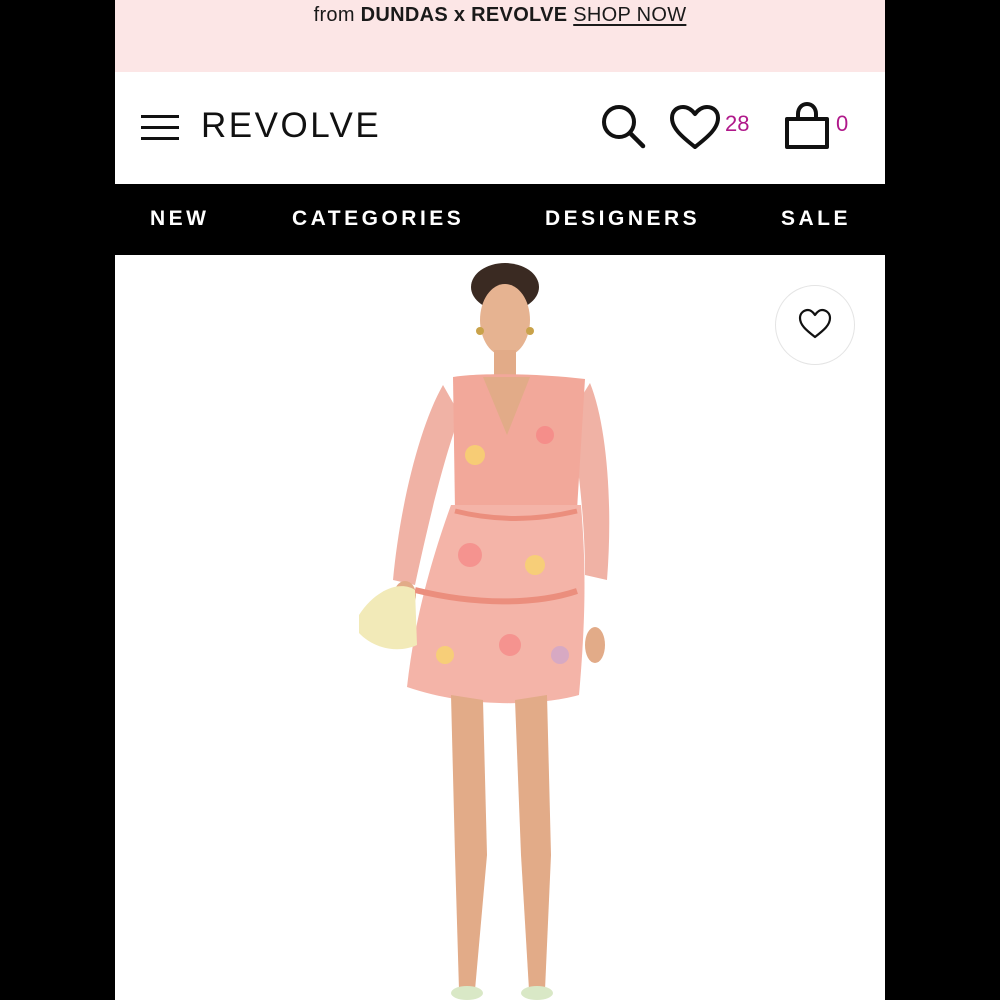 This screenshot has height=1000, width=1000. Describe the element at coordinates (807, 126) in the screenshot. I see `shopping-bag-icon` at that location.